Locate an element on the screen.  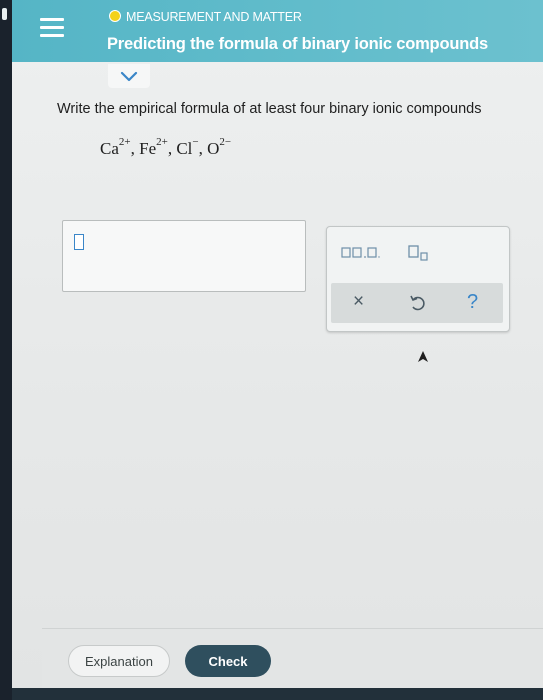
undo-button is located at coordinates (418, 303).